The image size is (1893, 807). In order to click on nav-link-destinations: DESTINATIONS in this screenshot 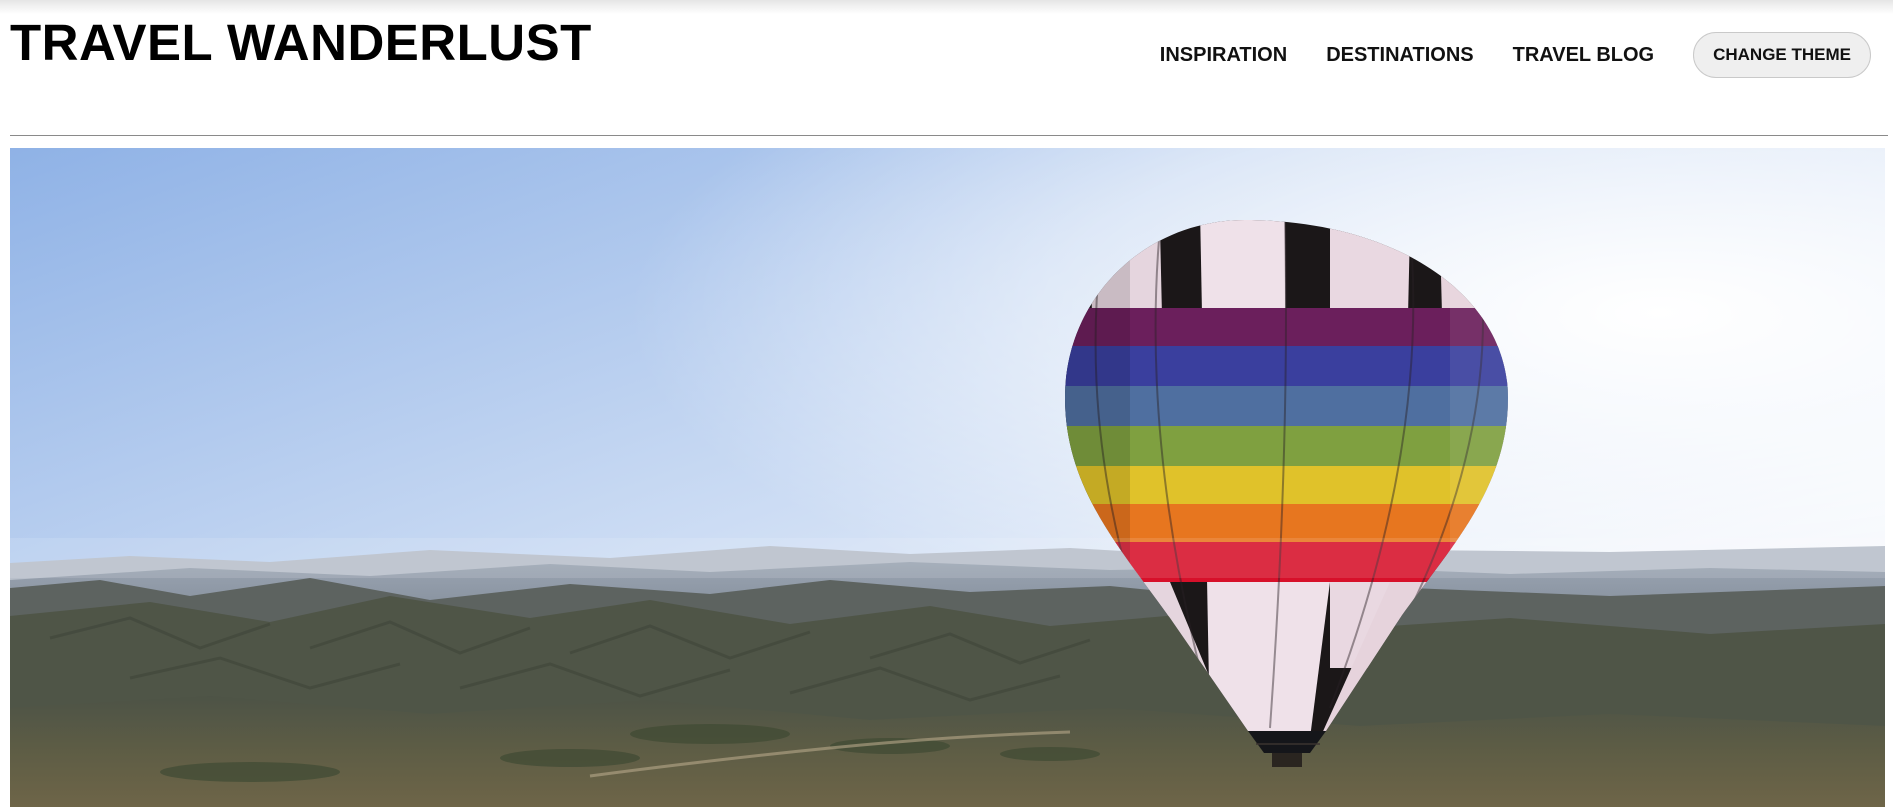, I will do `click(1399, 55)`.